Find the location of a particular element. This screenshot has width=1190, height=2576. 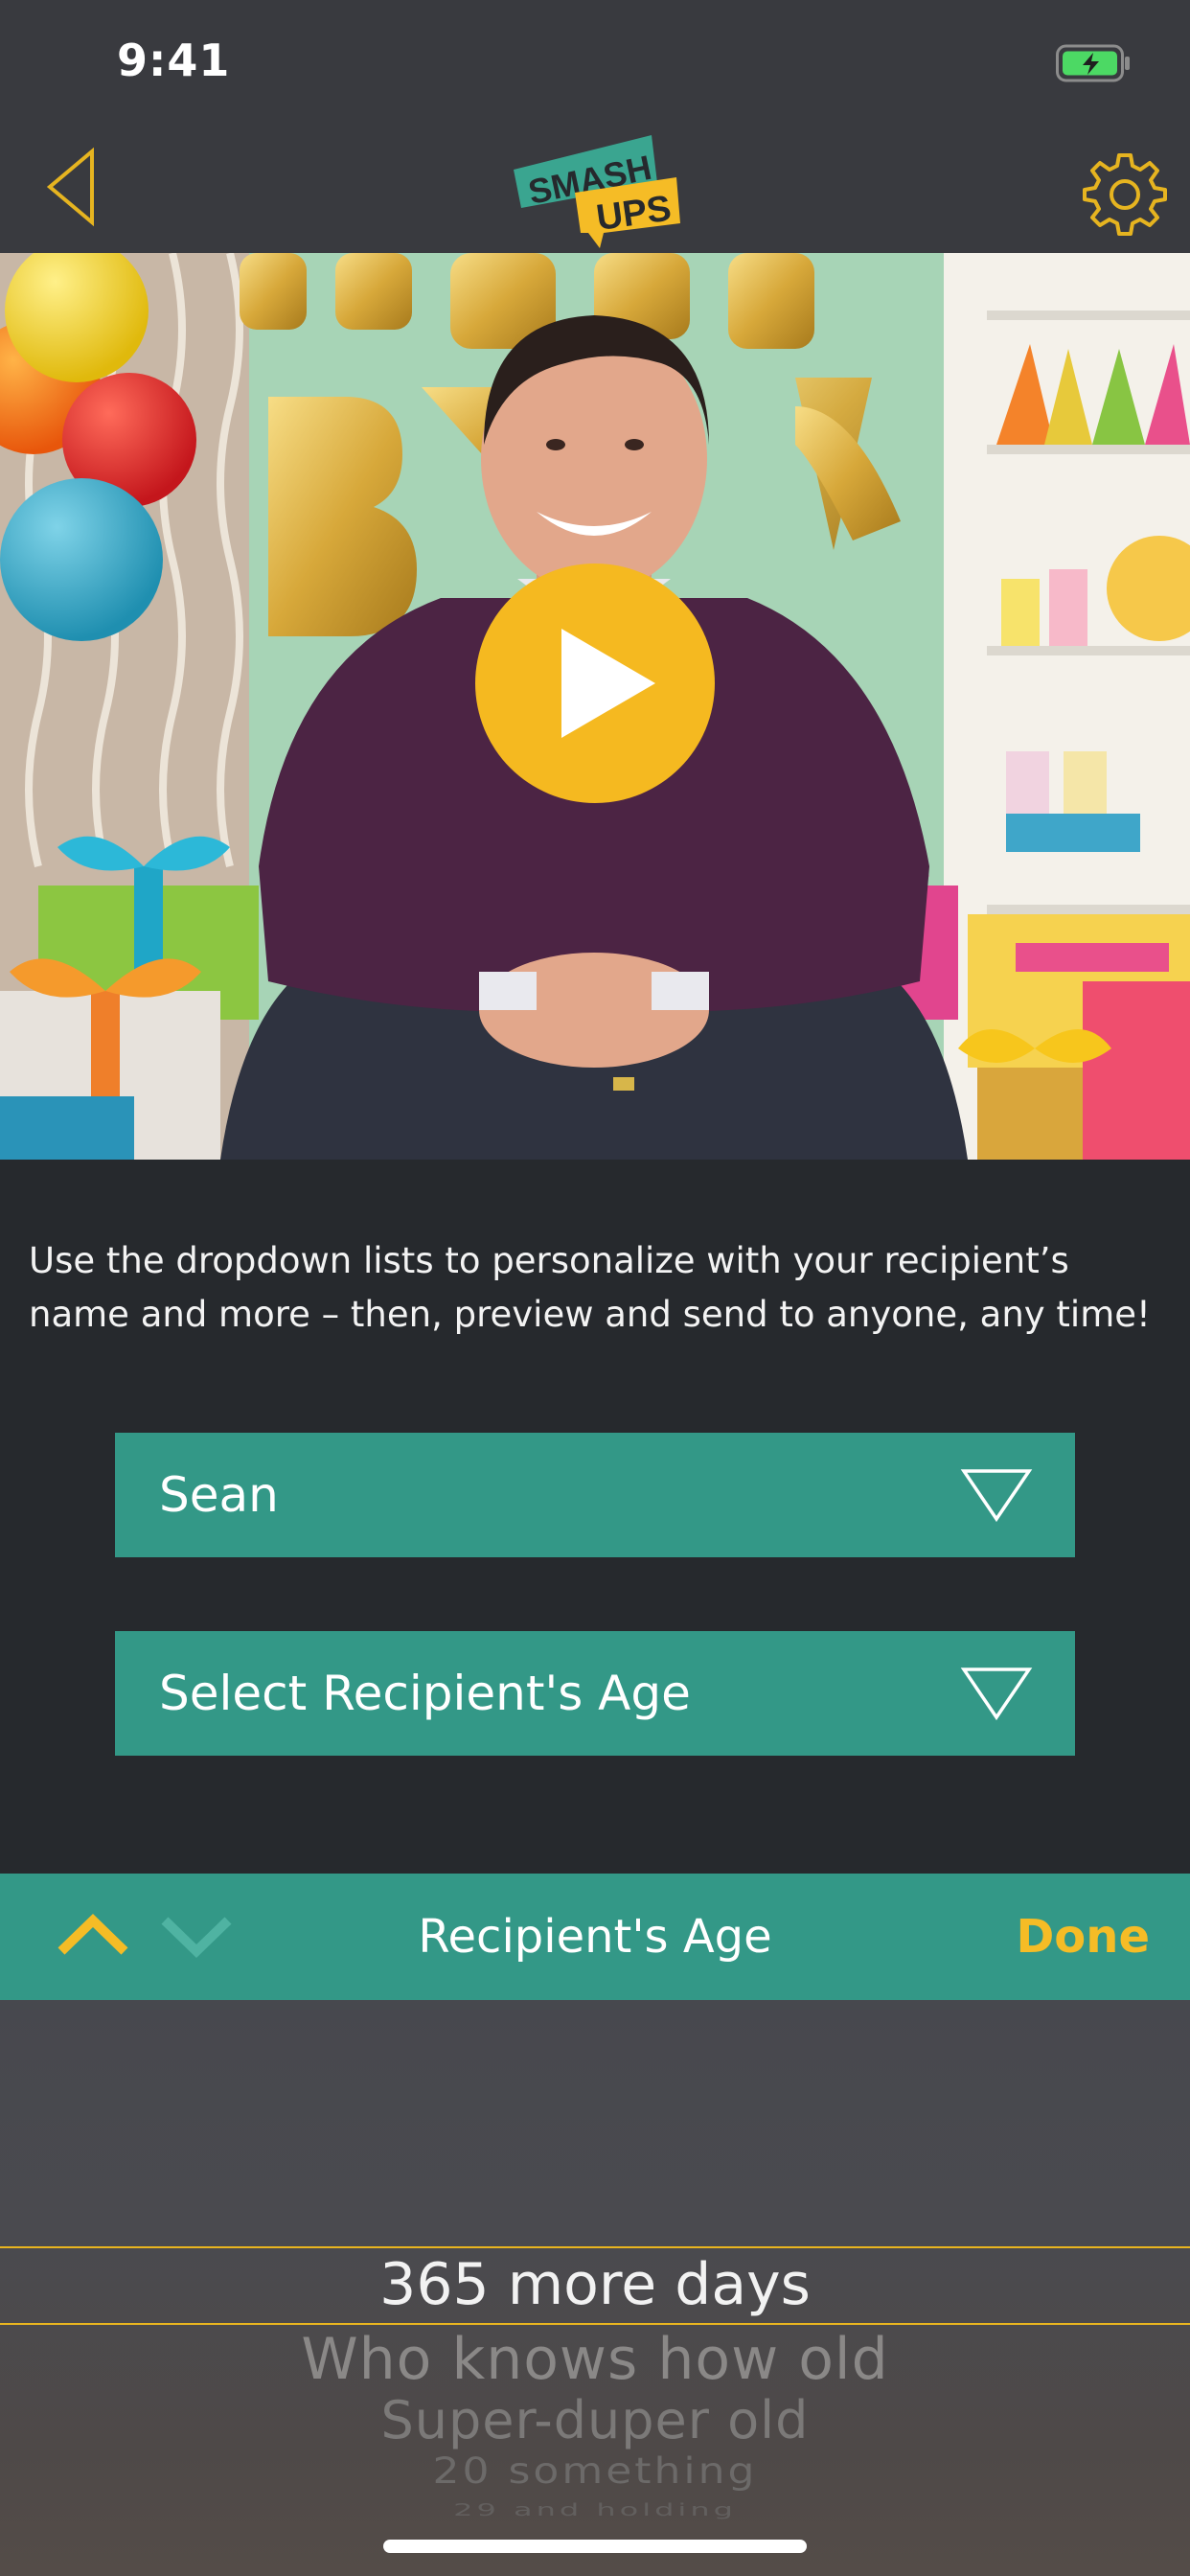

status-time: 9:41 is located at coordinates (174, 60).